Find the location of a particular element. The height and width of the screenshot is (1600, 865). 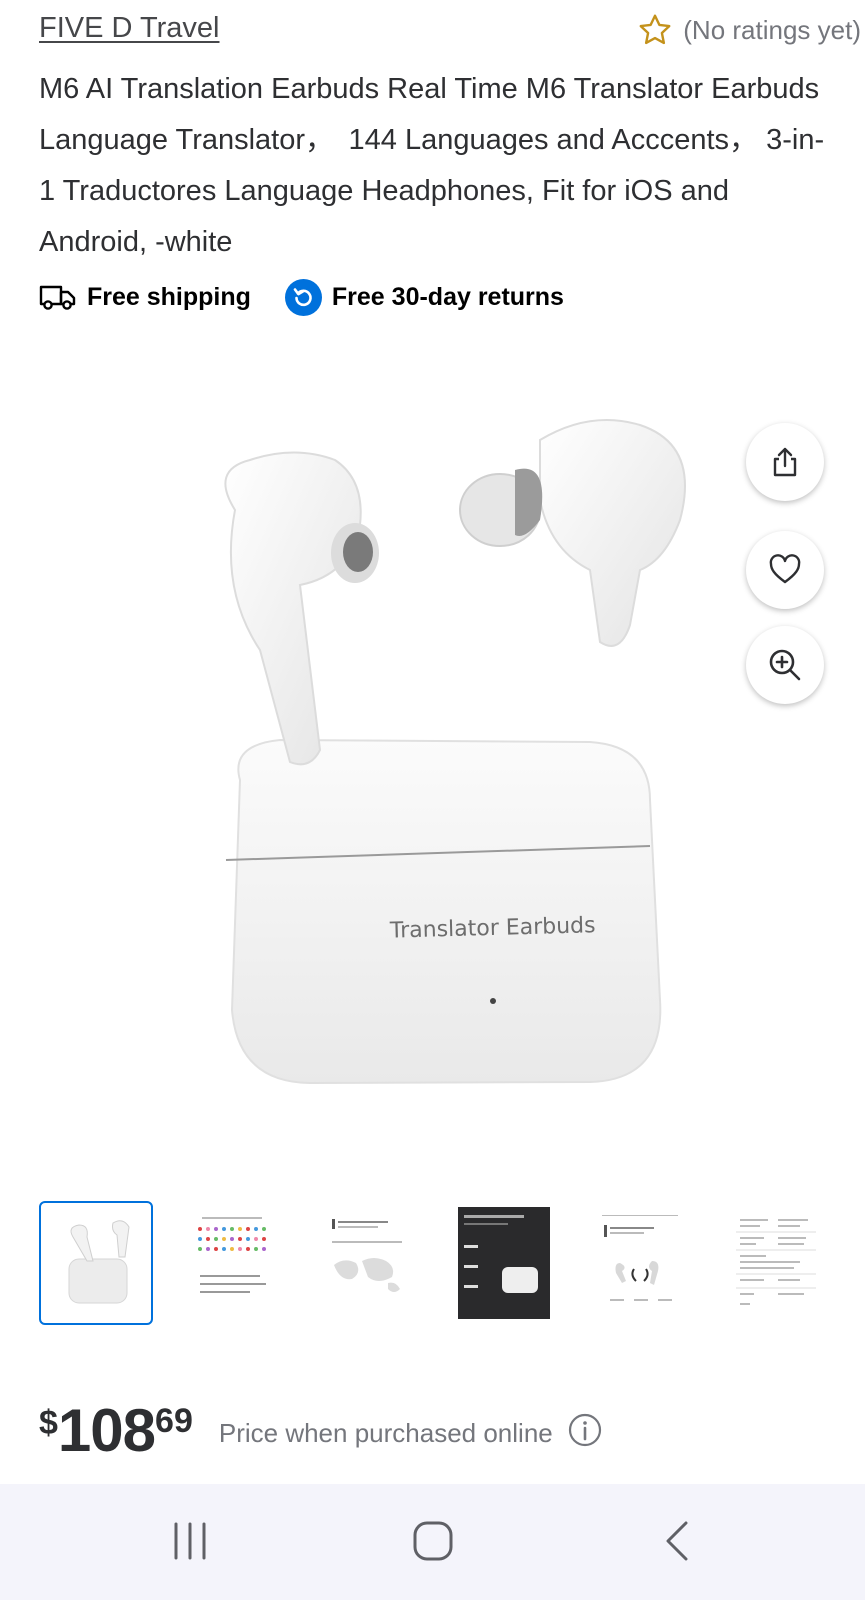

free-shipping-label: Free shipping is located at coordinates (169, 296).